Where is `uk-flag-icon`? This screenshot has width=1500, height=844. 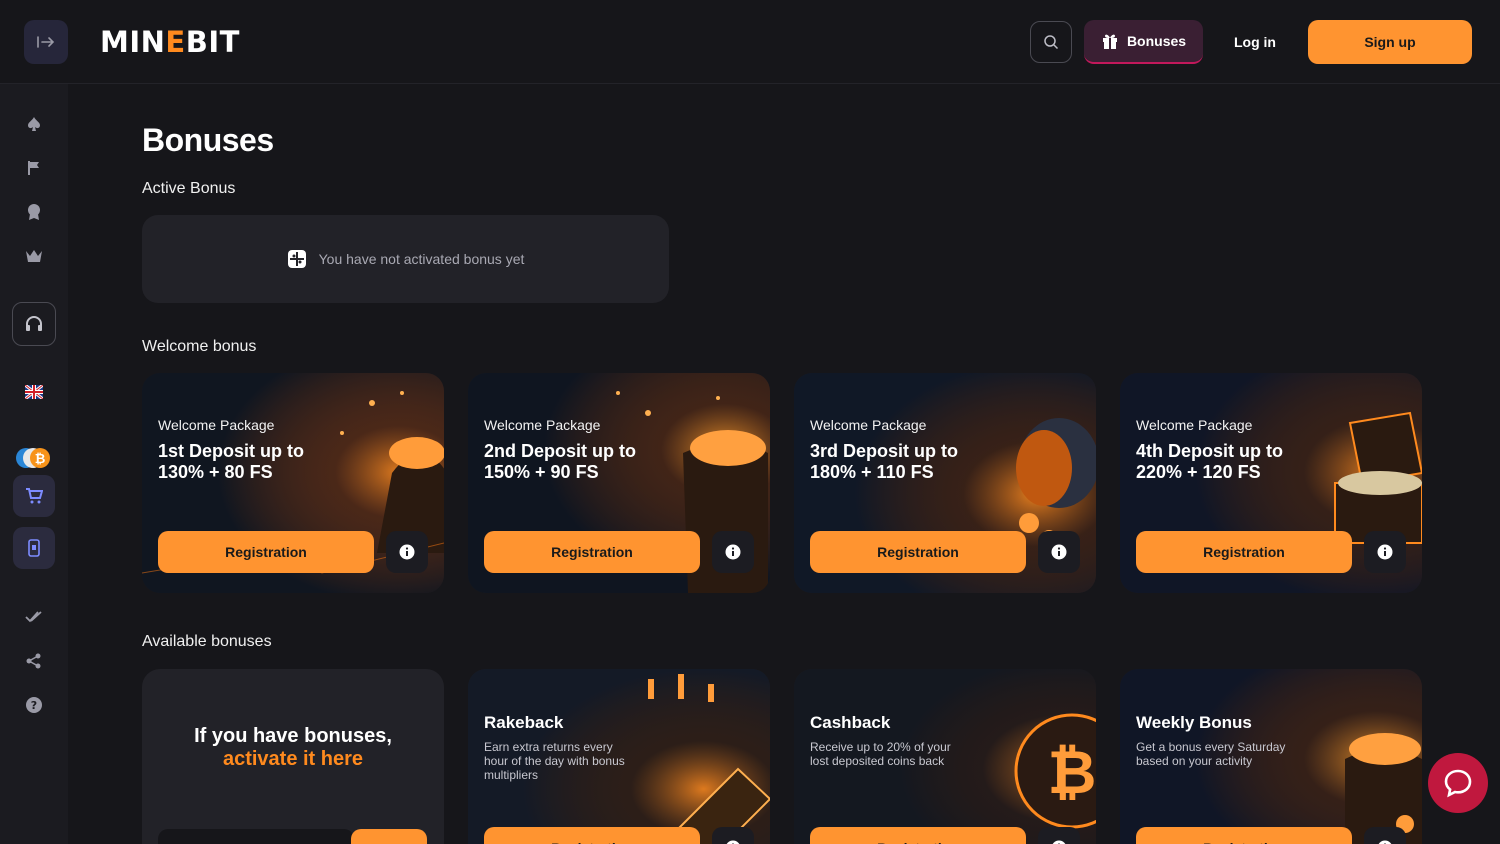
uk-flag-icon is located at coordinates (34, 392).